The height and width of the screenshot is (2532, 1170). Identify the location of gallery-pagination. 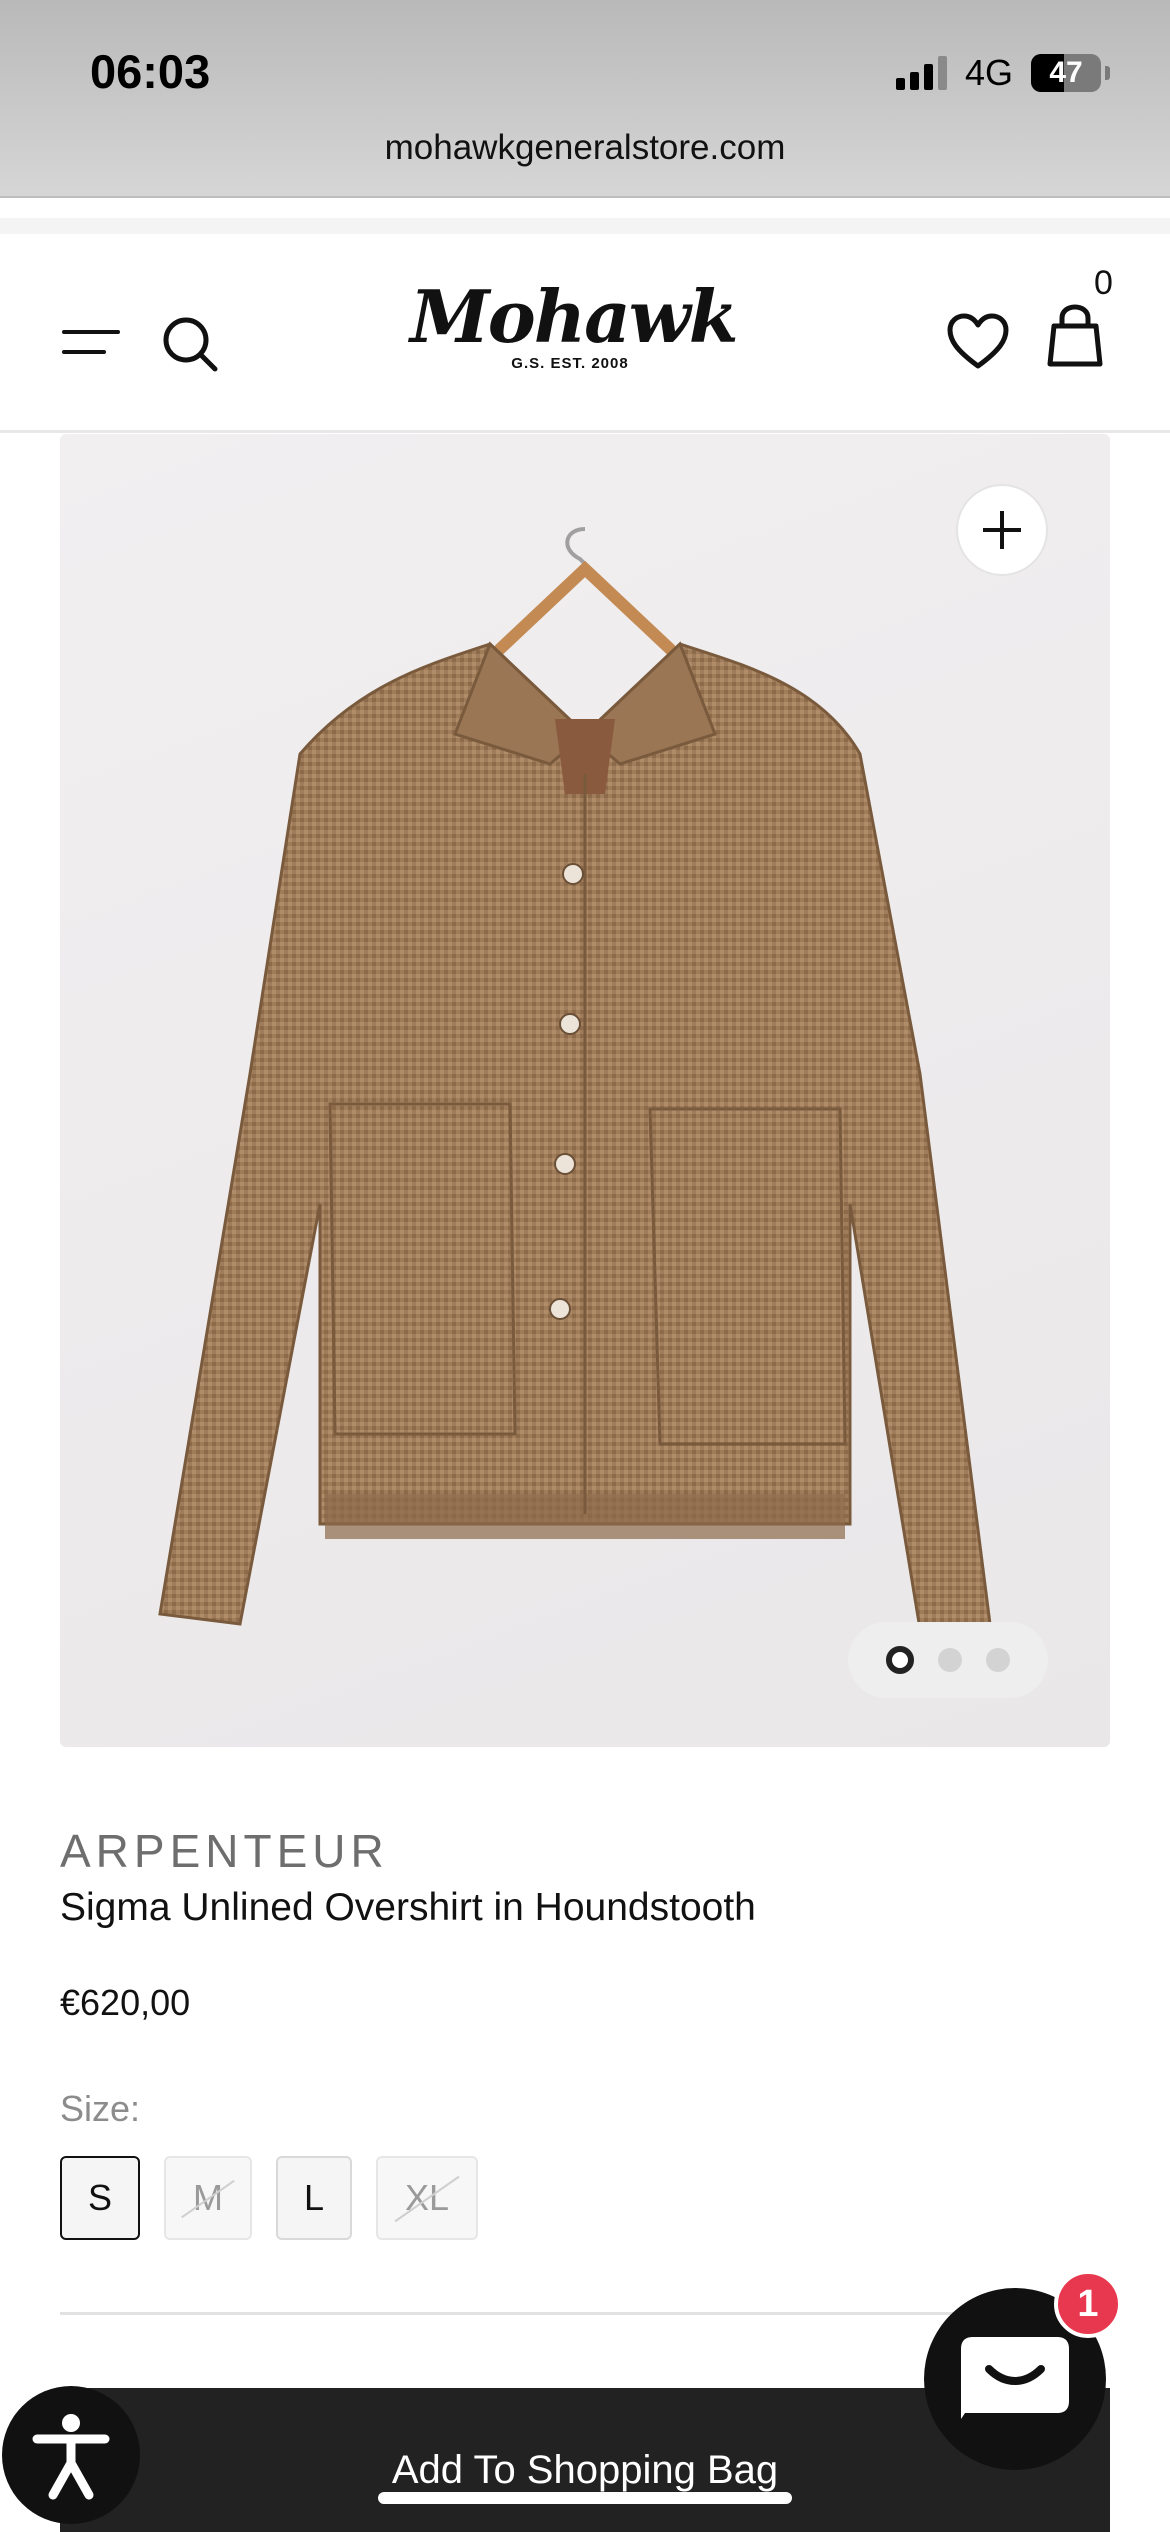
(948, 1660).